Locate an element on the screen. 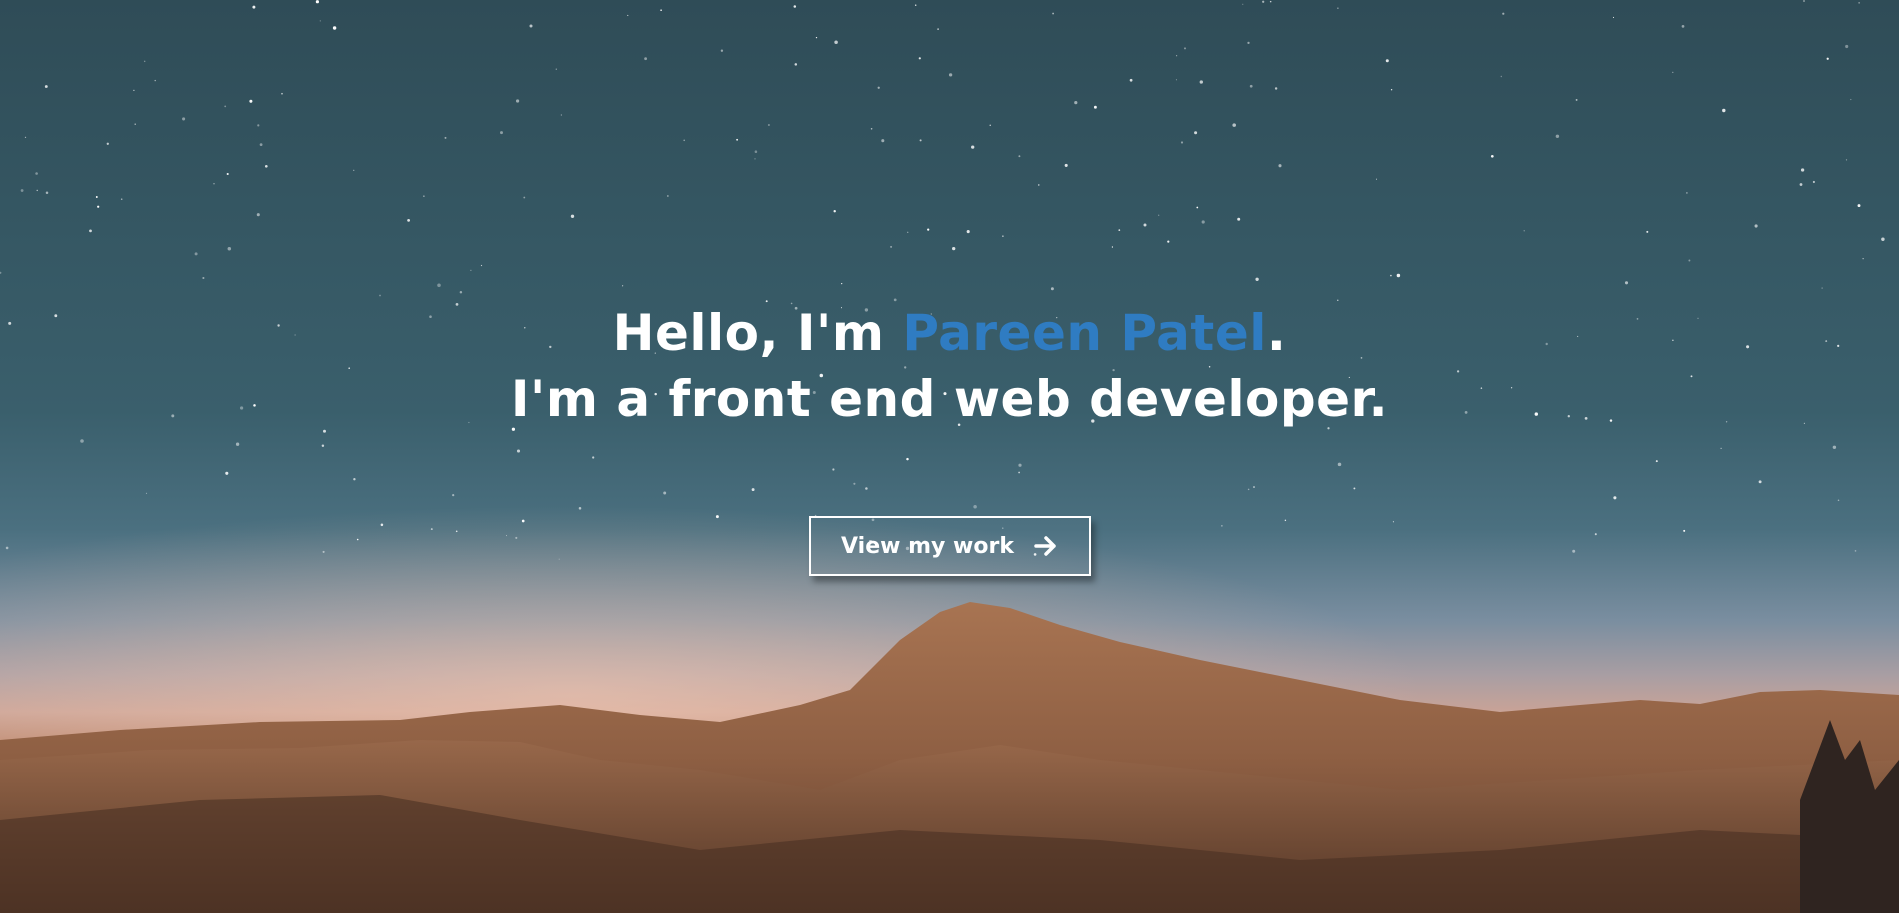 This screenshot has height=913, width=1899. arrow-right-icon is located at coordinates (1045, 546).